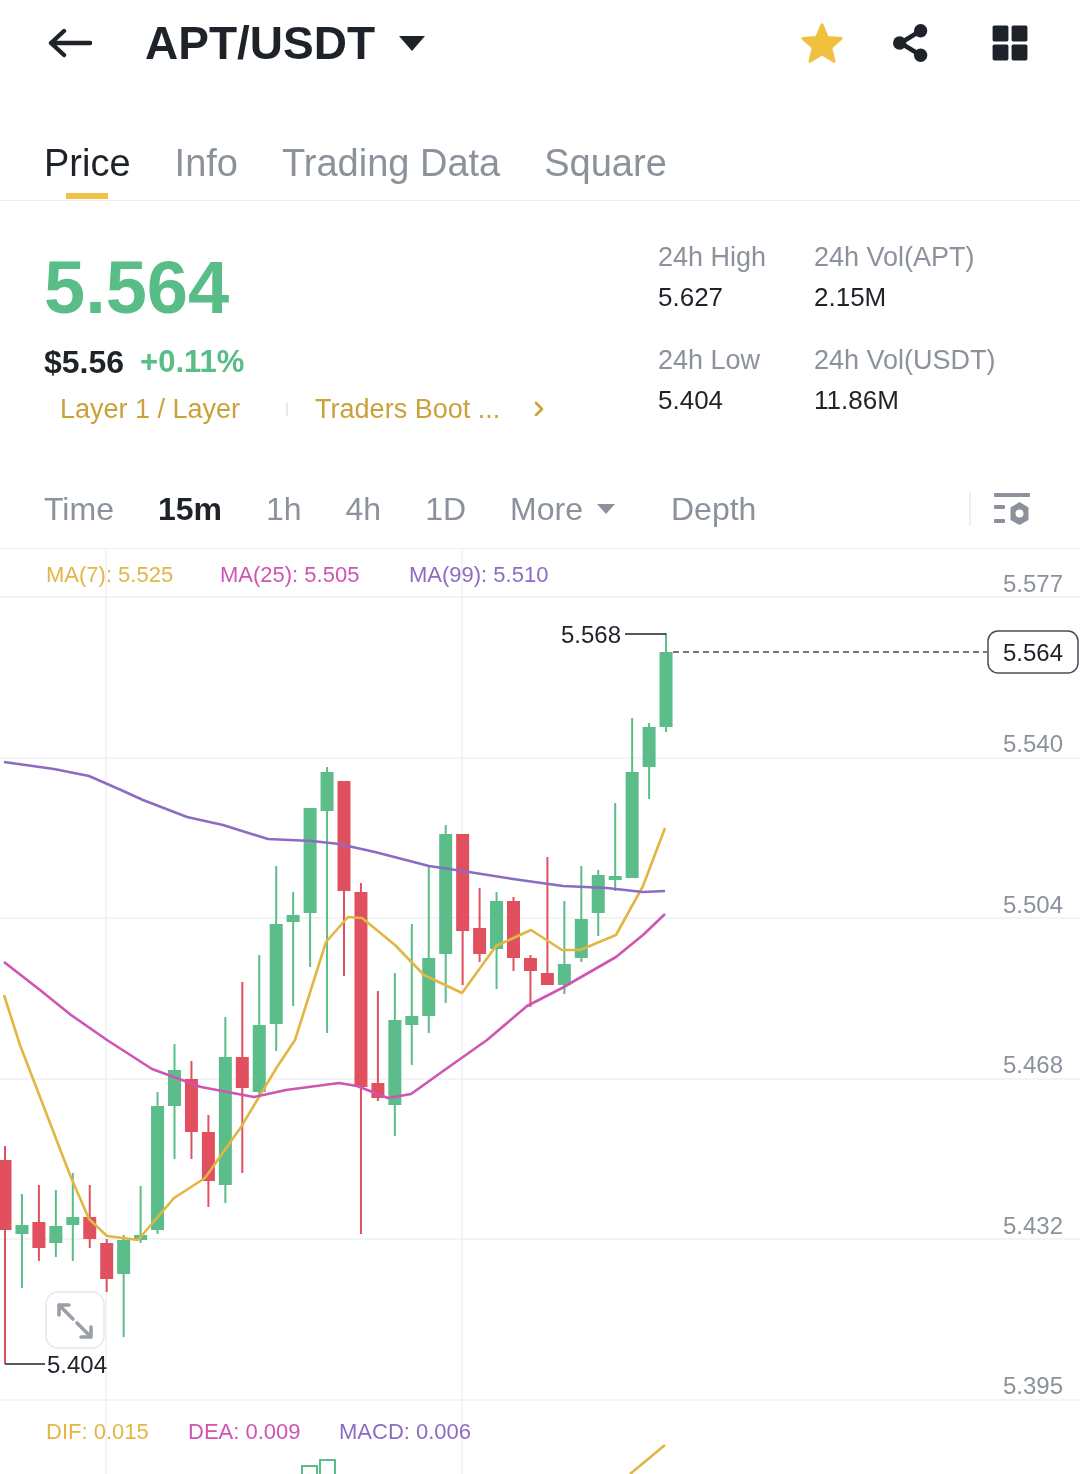  Describe the element at coordinates (150, 409) in the screenshot. I see `tag-link: Layer 1 / Layer` at that location.